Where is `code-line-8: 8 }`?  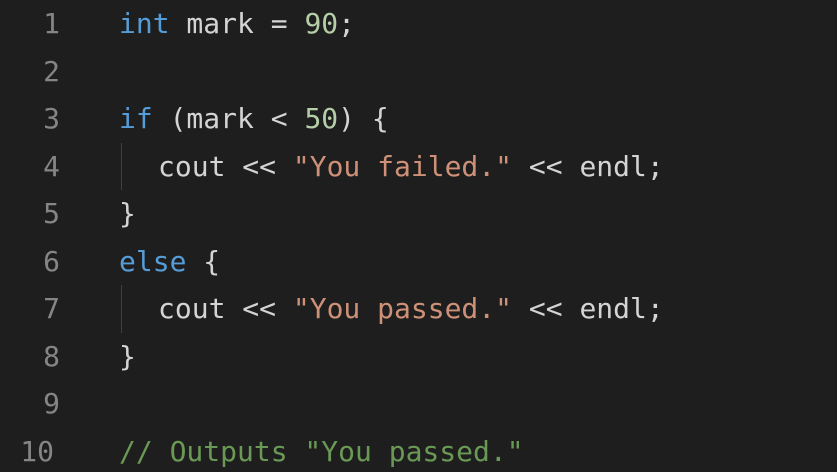 code-line-8: 8 } is located at coordinates (418, 357).